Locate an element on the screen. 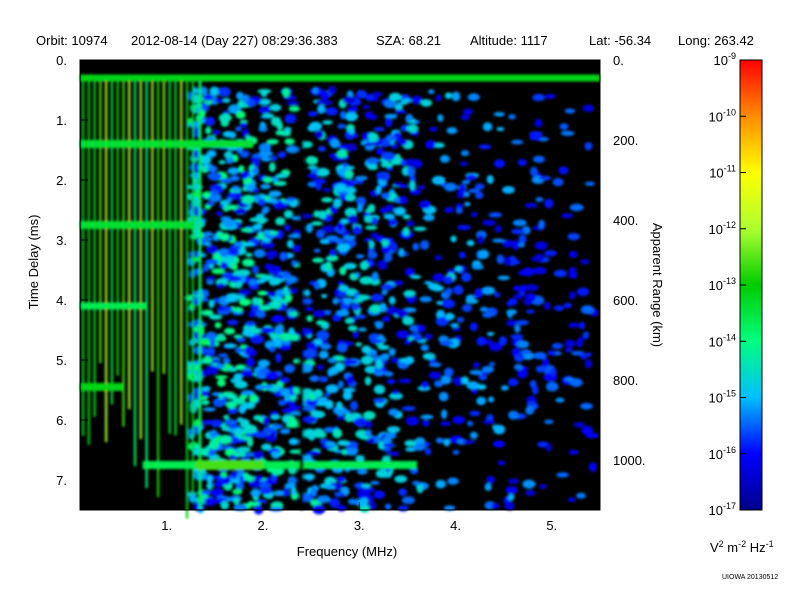  local-plasma-line is located at coordinates (340, 78).